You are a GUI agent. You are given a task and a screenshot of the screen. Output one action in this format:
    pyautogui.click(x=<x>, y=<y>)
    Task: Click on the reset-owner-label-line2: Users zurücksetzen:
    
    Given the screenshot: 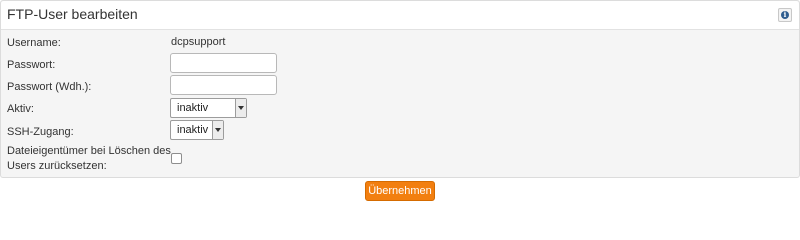 What is the action you would take?
    pyautogui.click(x=57, y=166)
    